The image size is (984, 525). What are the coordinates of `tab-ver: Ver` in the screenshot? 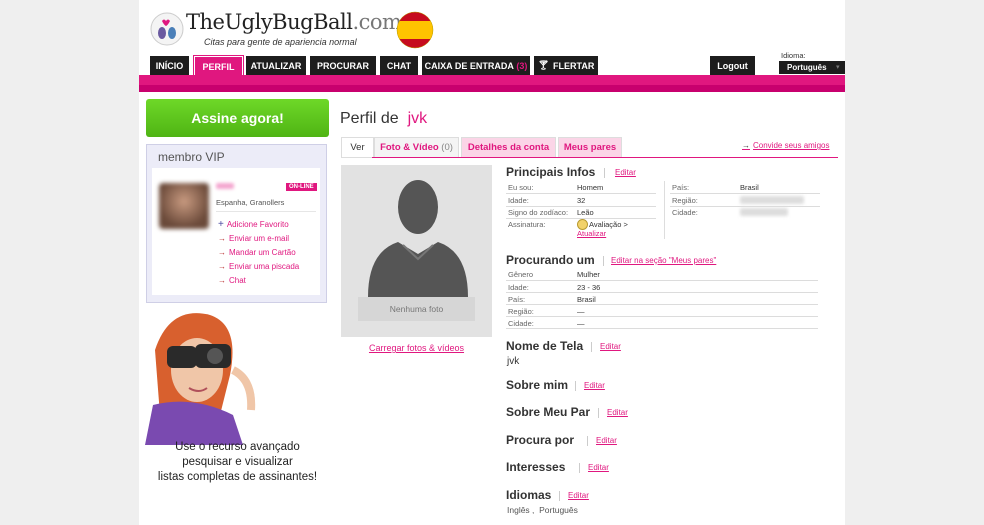 It's located at (357, 147).